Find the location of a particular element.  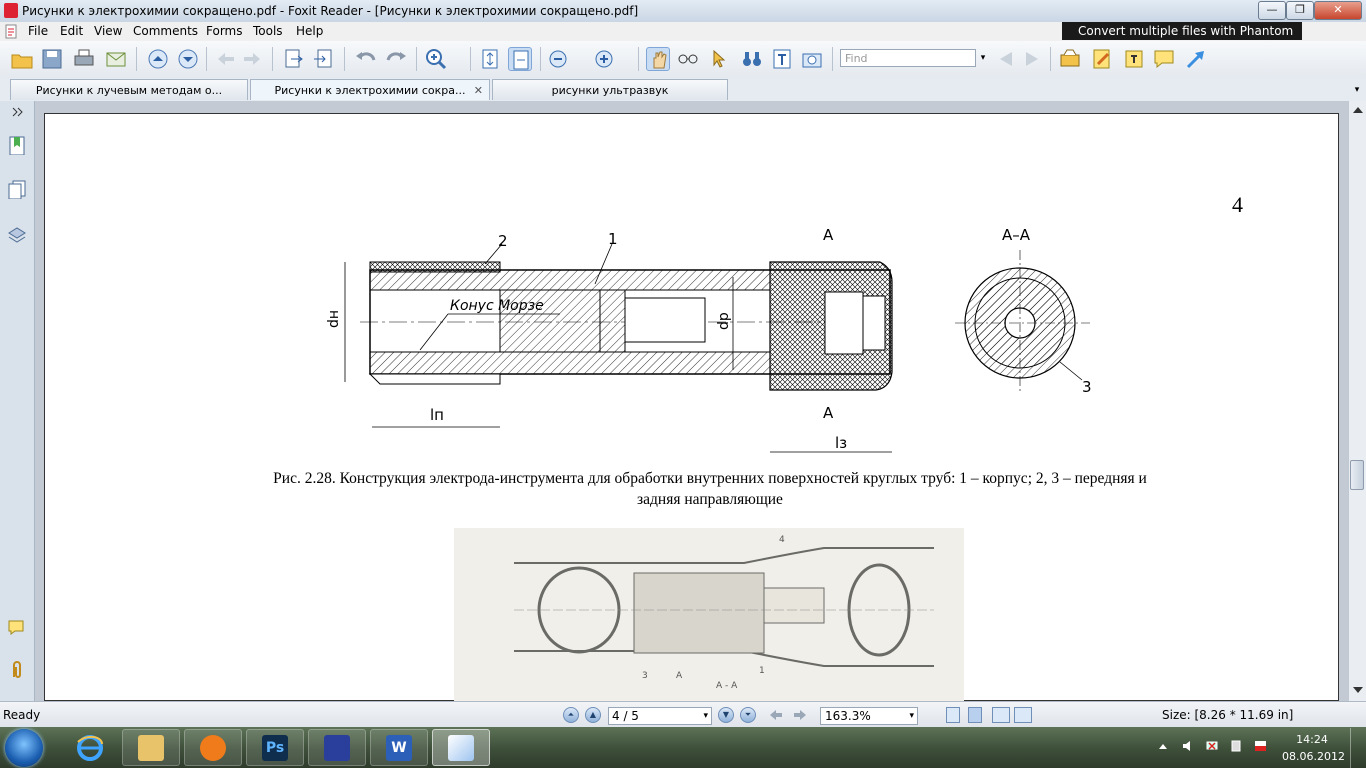

dim-l3-label: lз is located at coordinates (841, 443).